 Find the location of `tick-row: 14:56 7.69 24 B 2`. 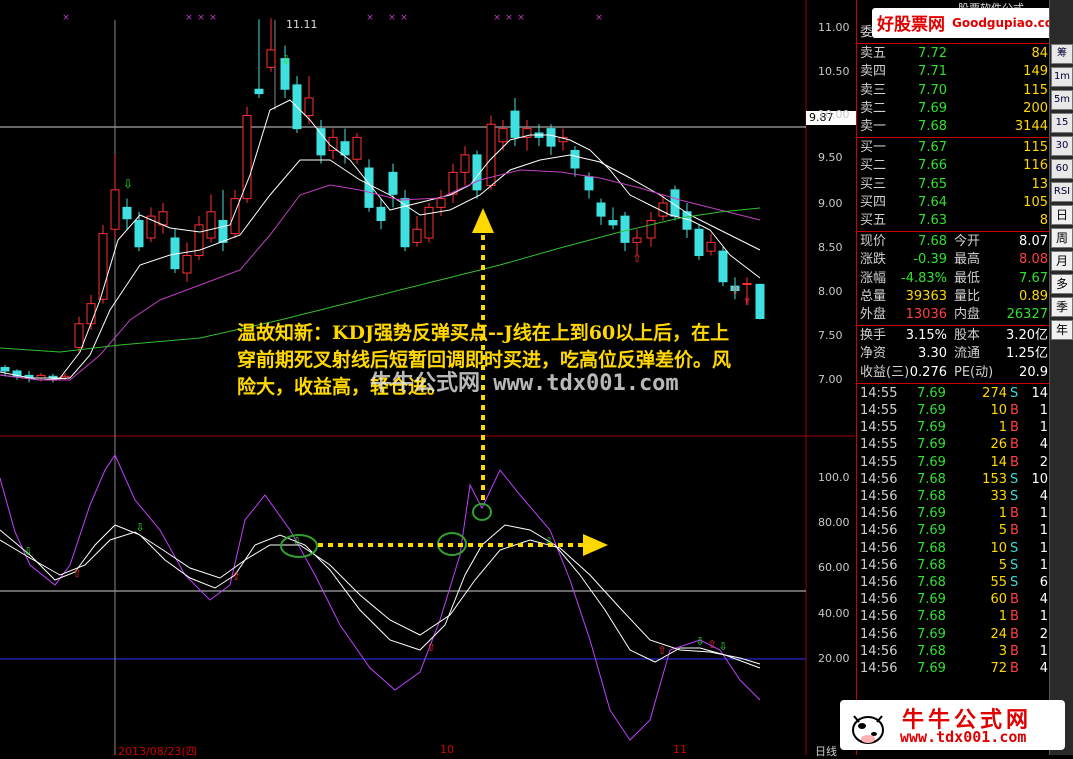

tick-row: 14:56 7.69 24 B 2 is located at coordinates (953, 634).